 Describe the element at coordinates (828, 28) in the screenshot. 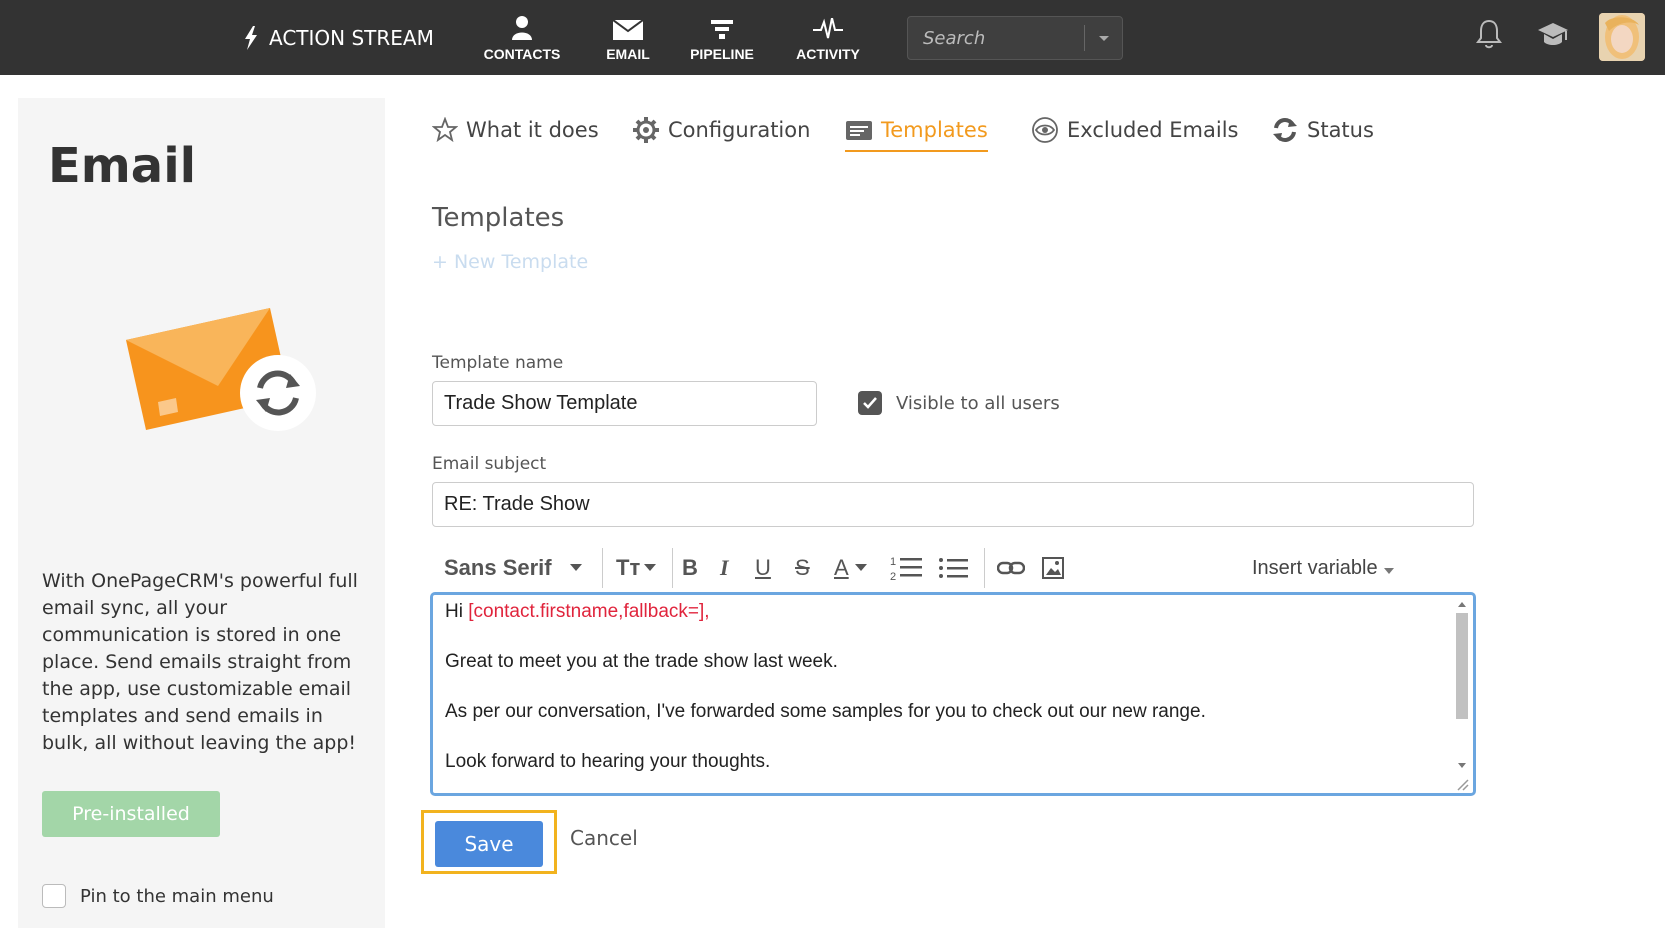

I see `pulse-icon` at that location.